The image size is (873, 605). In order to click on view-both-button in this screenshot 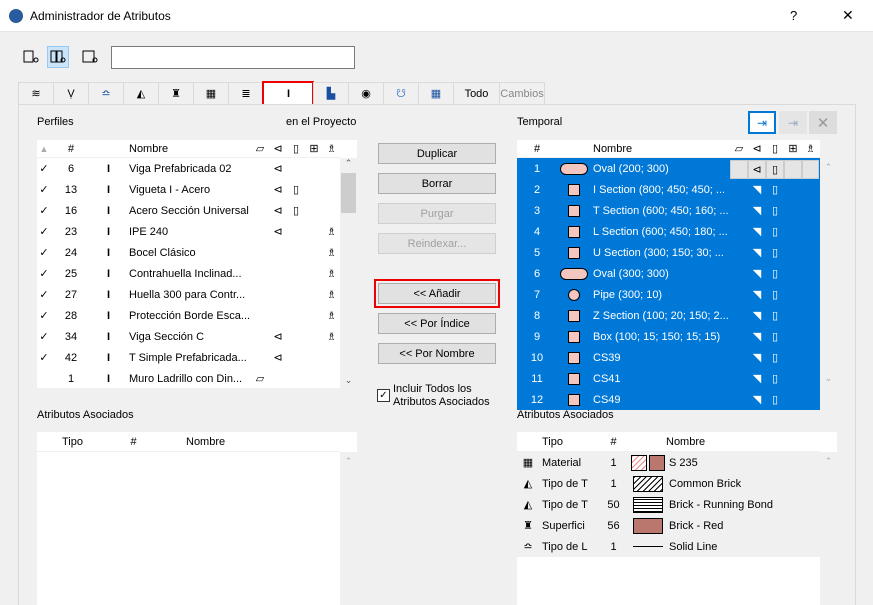, I will do `click(58, 57)`.